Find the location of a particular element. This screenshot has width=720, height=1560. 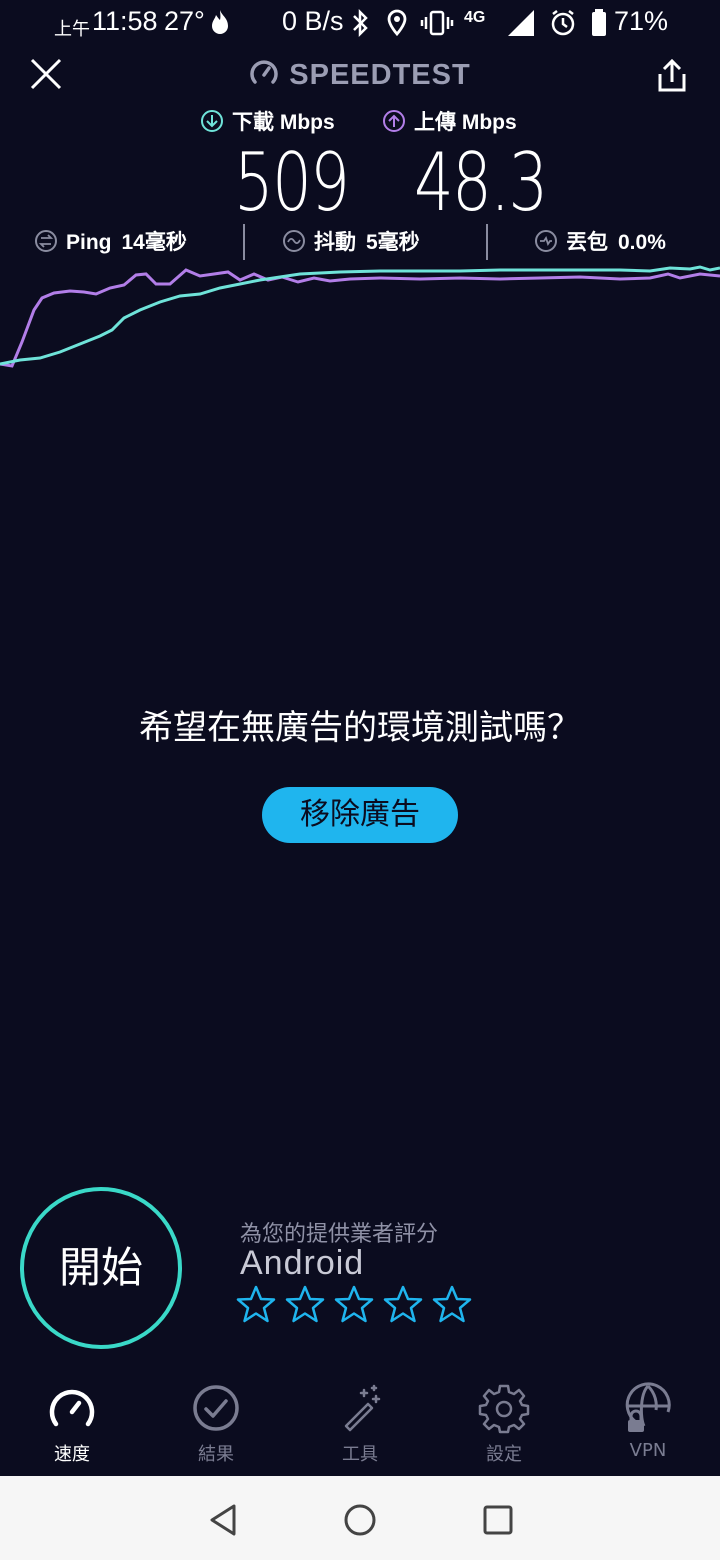

recents-button is located at coordinates (498, 1520).